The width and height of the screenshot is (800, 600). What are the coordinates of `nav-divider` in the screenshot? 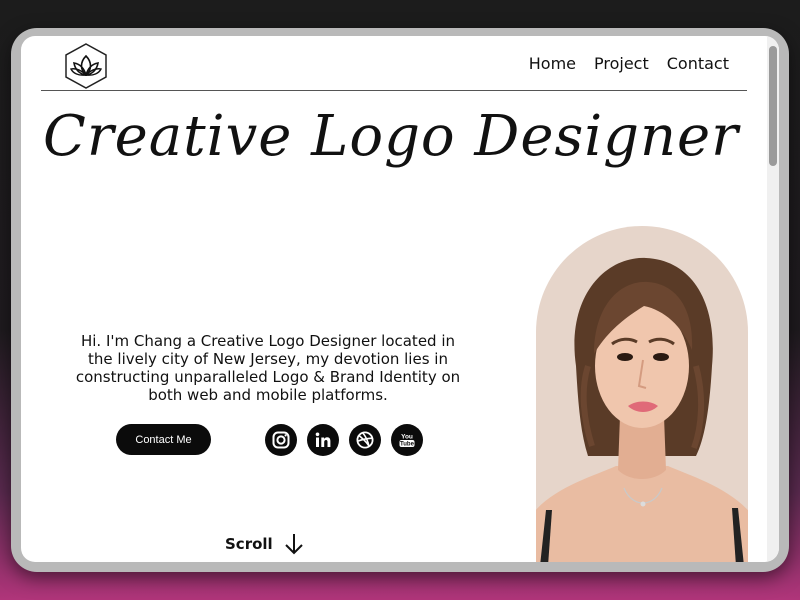 It's located at (394, 90).